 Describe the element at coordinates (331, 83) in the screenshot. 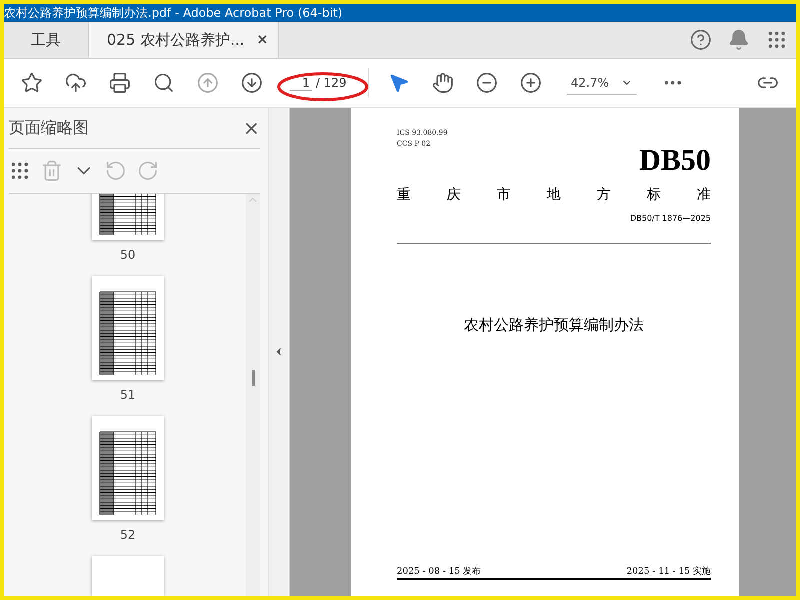

I see `page-total: / 129` at that location.